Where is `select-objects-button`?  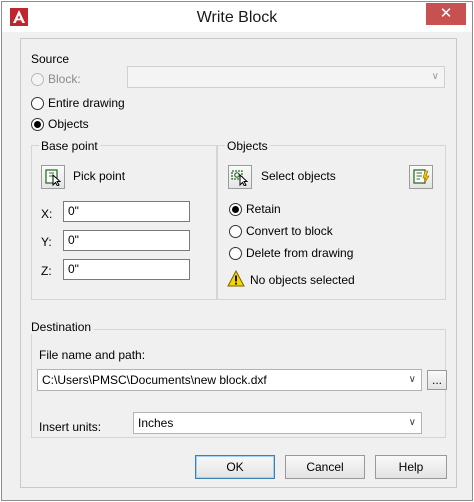
select-objects-button is located at coordinates (240, 177).